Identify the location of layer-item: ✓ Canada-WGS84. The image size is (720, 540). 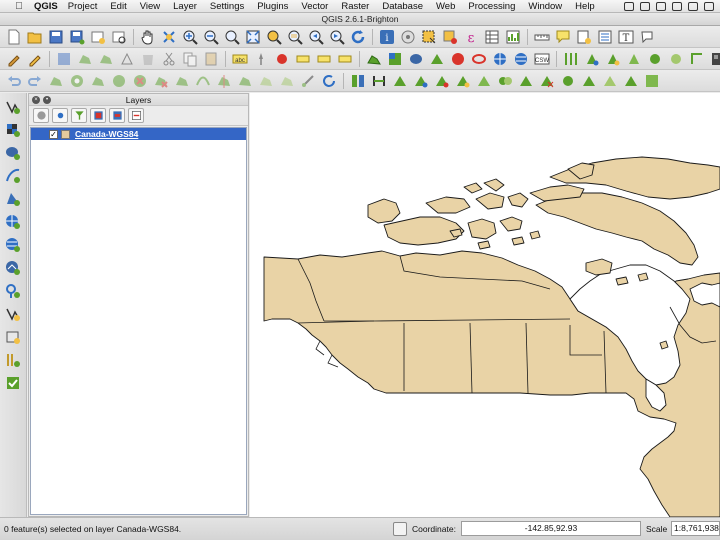
(138, 134).